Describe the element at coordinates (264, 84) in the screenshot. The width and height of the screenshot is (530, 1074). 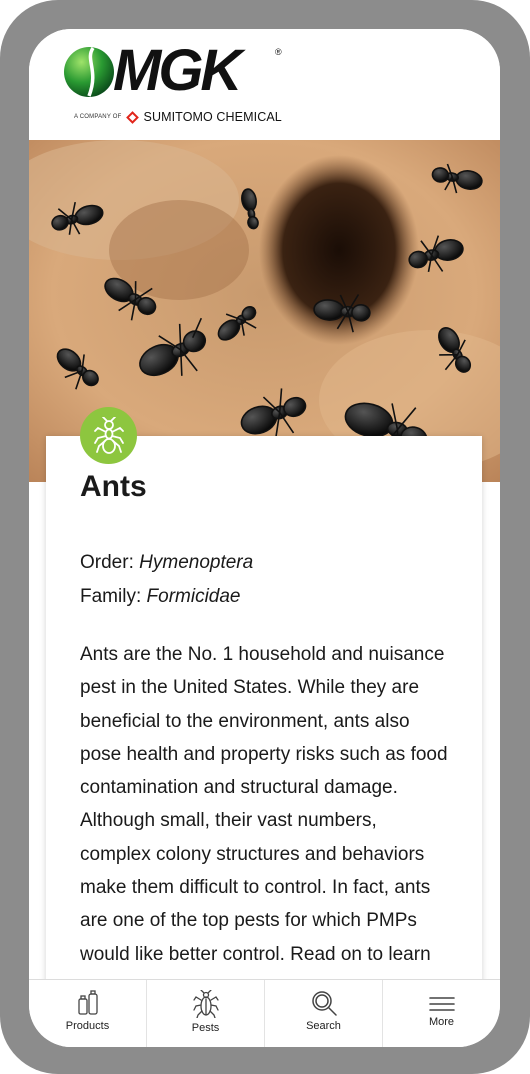
I see `app-header: MGK ® A COMPANY OF SUMITOMO CHEMICAL` at that location.